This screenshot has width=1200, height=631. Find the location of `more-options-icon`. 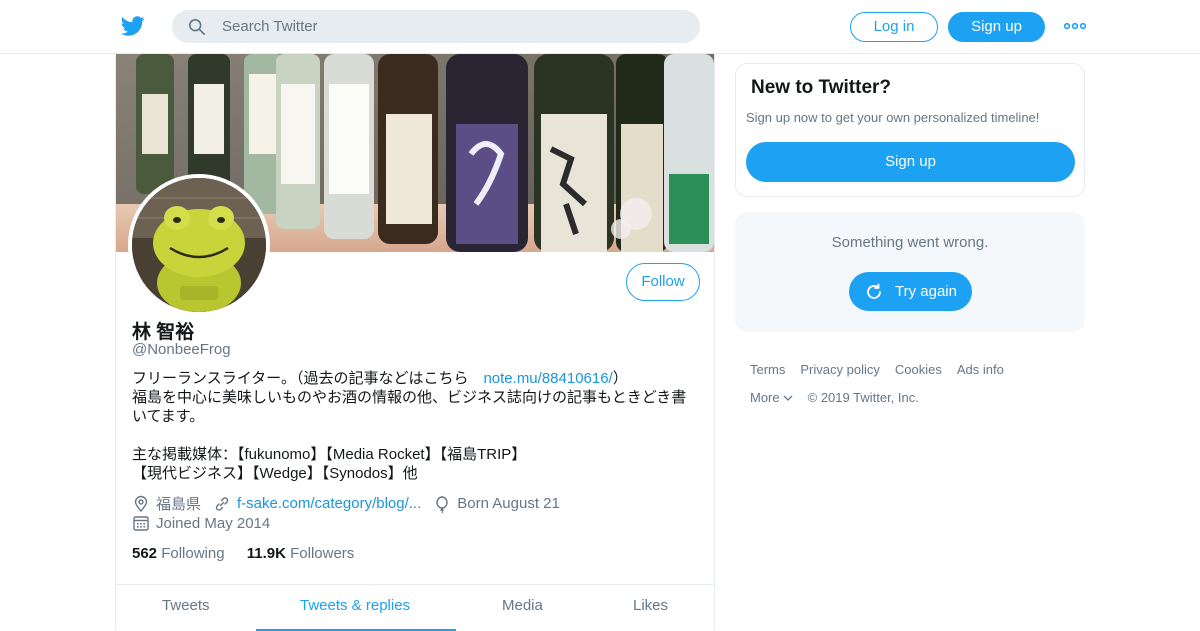

more-options-icon is located at coordinates (1075, 26).